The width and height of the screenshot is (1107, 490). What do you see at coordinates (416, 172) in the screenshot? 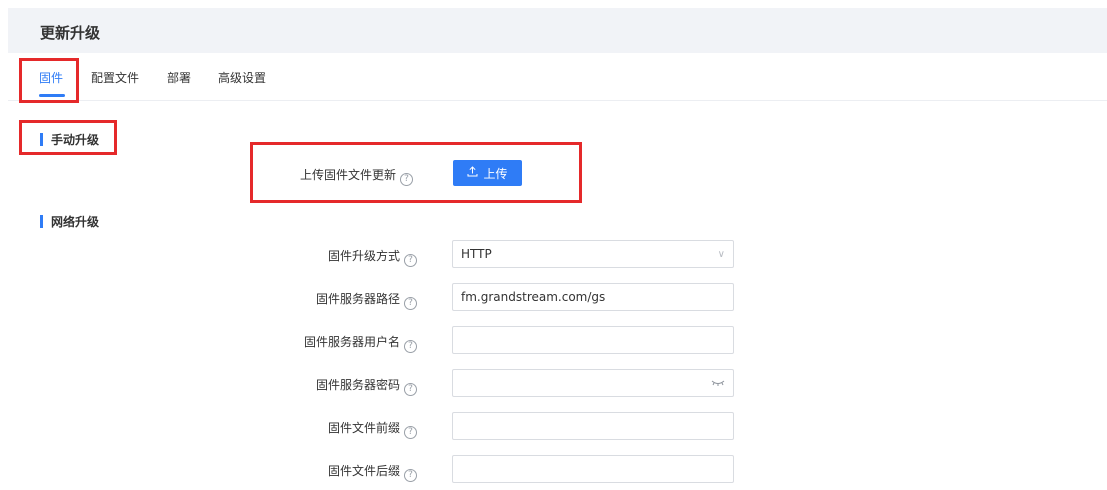
I see `callout-box-upload` at bounding box center [416, 172].